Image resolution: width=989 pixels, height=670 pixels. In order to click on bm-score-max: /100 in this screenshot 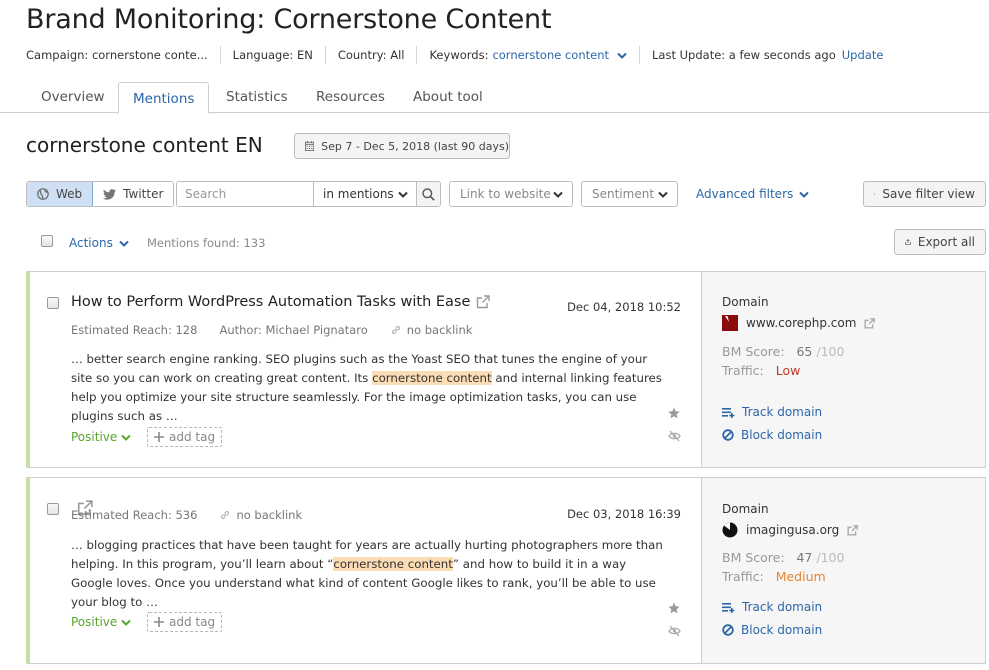, I will do `click(830, 557)`.